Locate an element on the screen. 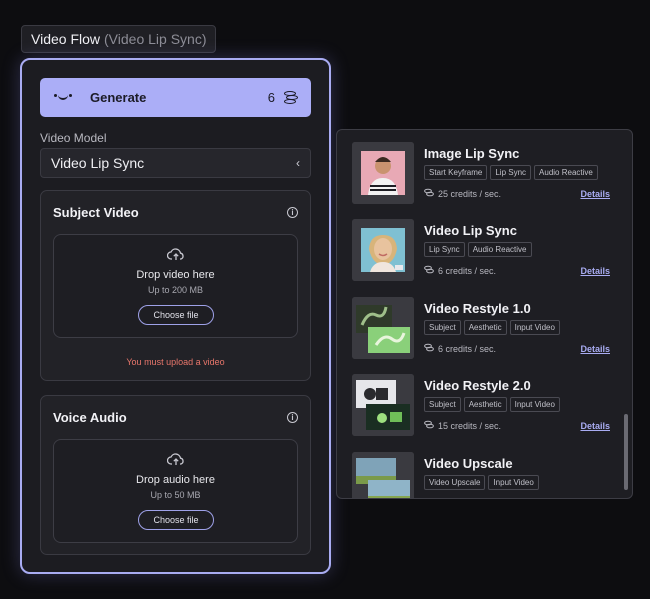  generate-button: Generate 6 is located at coordinates (175, 97).